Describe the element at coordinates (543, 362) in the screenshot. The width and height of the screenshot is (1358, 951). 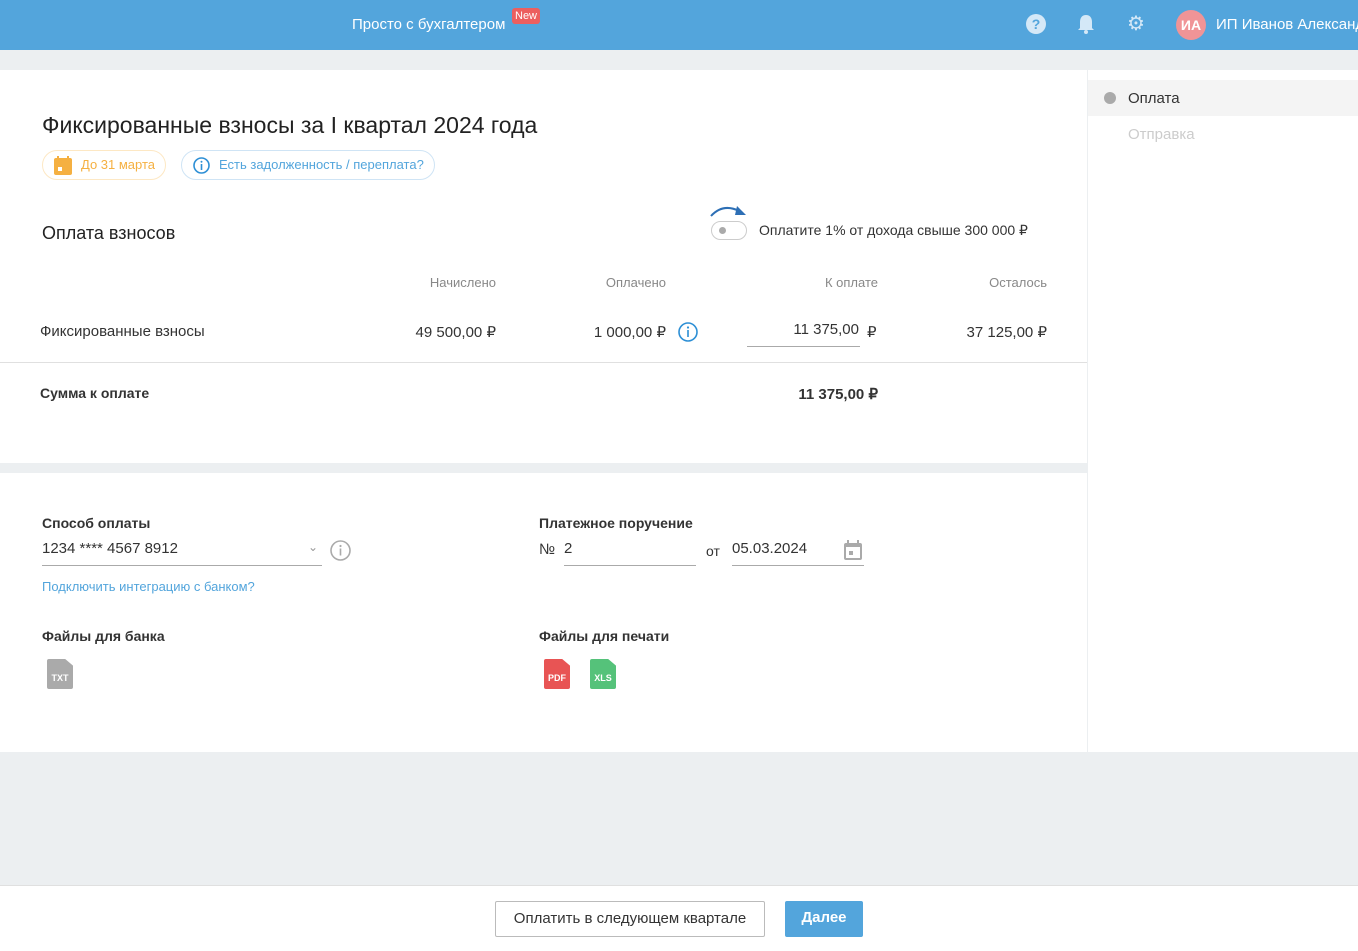
I see `divider` at that location.